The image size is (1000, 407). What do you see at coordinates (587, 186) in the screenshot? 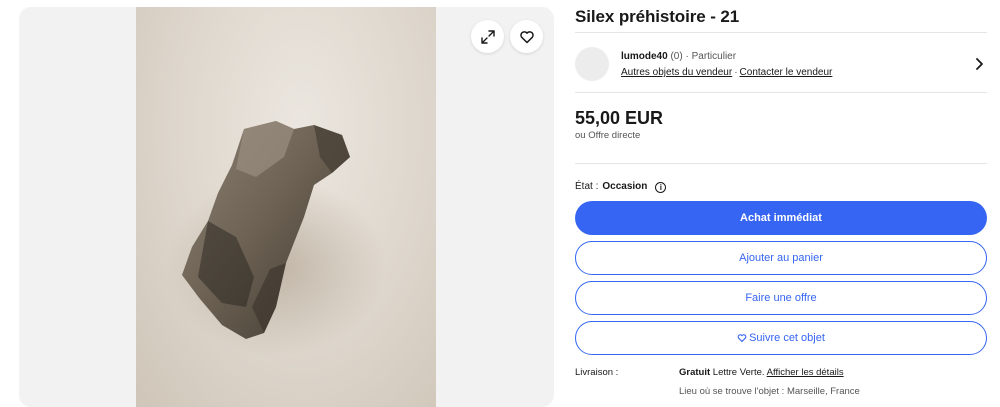
I see `condition-label: État :` at bounding box center [587, 186].